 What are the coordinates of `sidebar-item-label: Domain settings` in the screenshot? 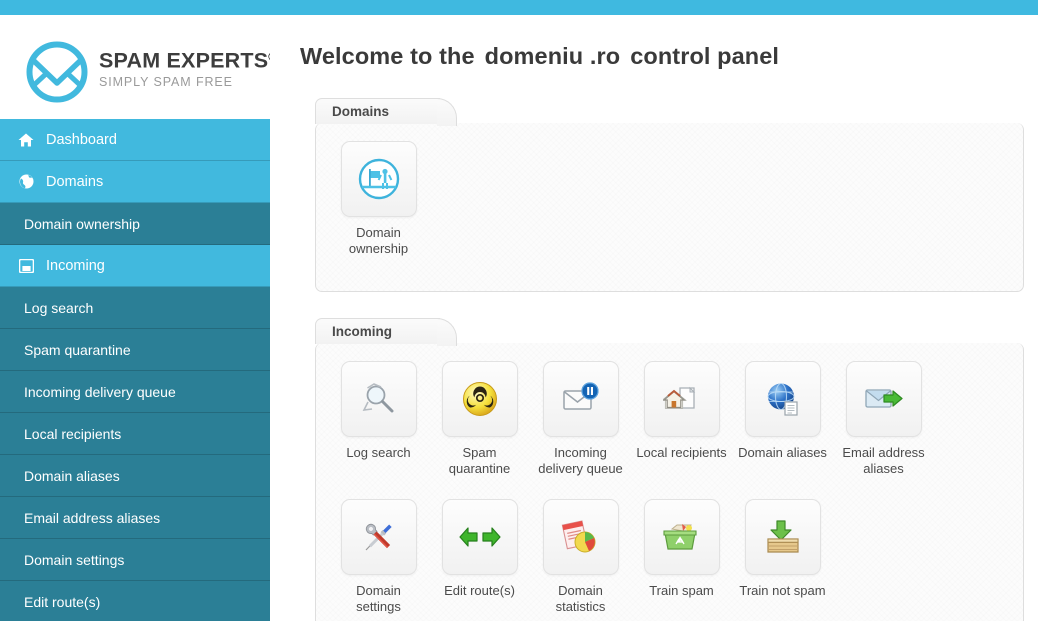 It's located at (74, 559).